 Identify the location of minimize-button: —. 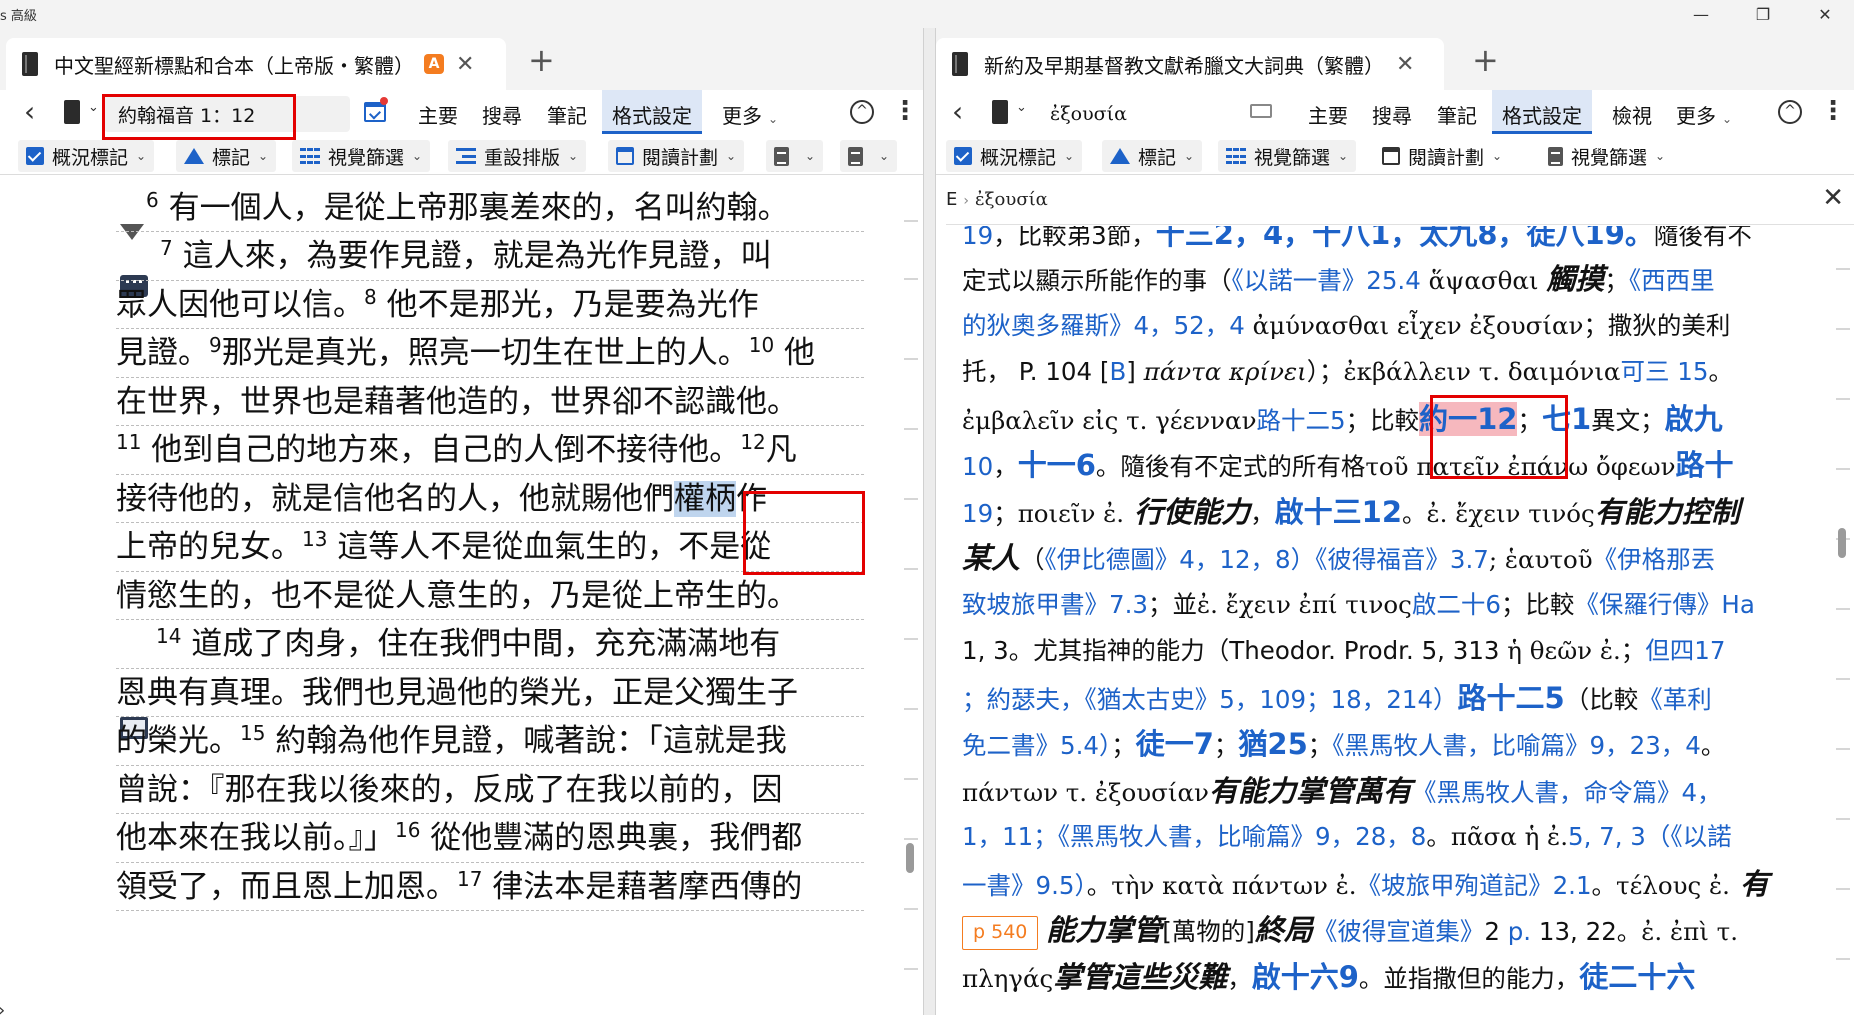
(1701, 14).